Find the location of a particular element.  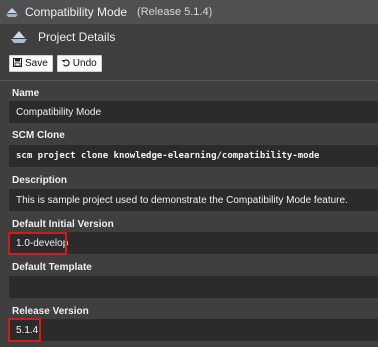

scm-clone-label: SCM Clone is located at coordinates (38, 135).